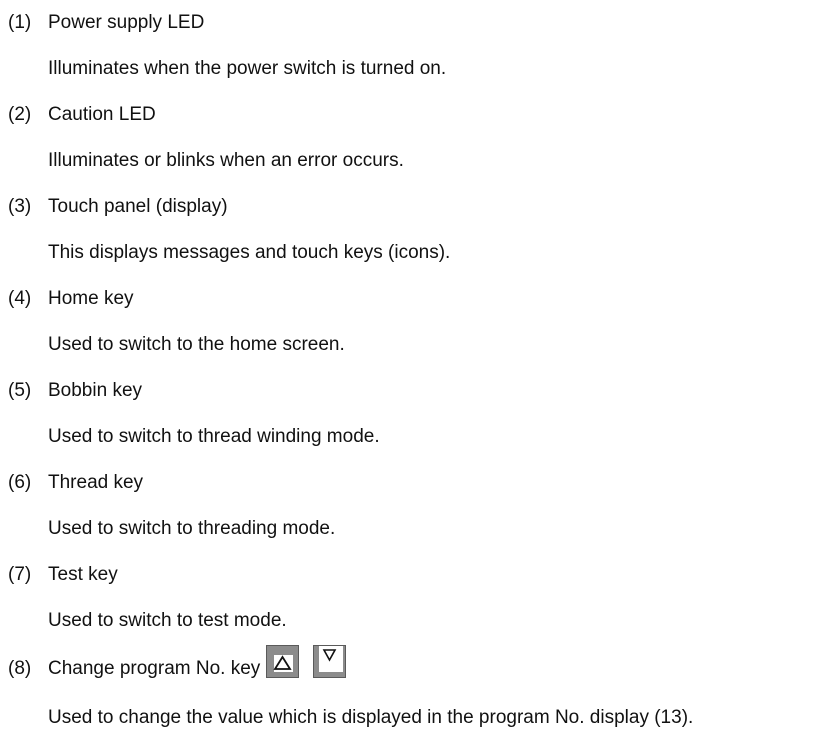 The width and height of the screenshot is (830, 740). What do you see at coordinates (20, 390) in the screenshot?
I see `item-number: (5)` at bounding box center [20, 390].